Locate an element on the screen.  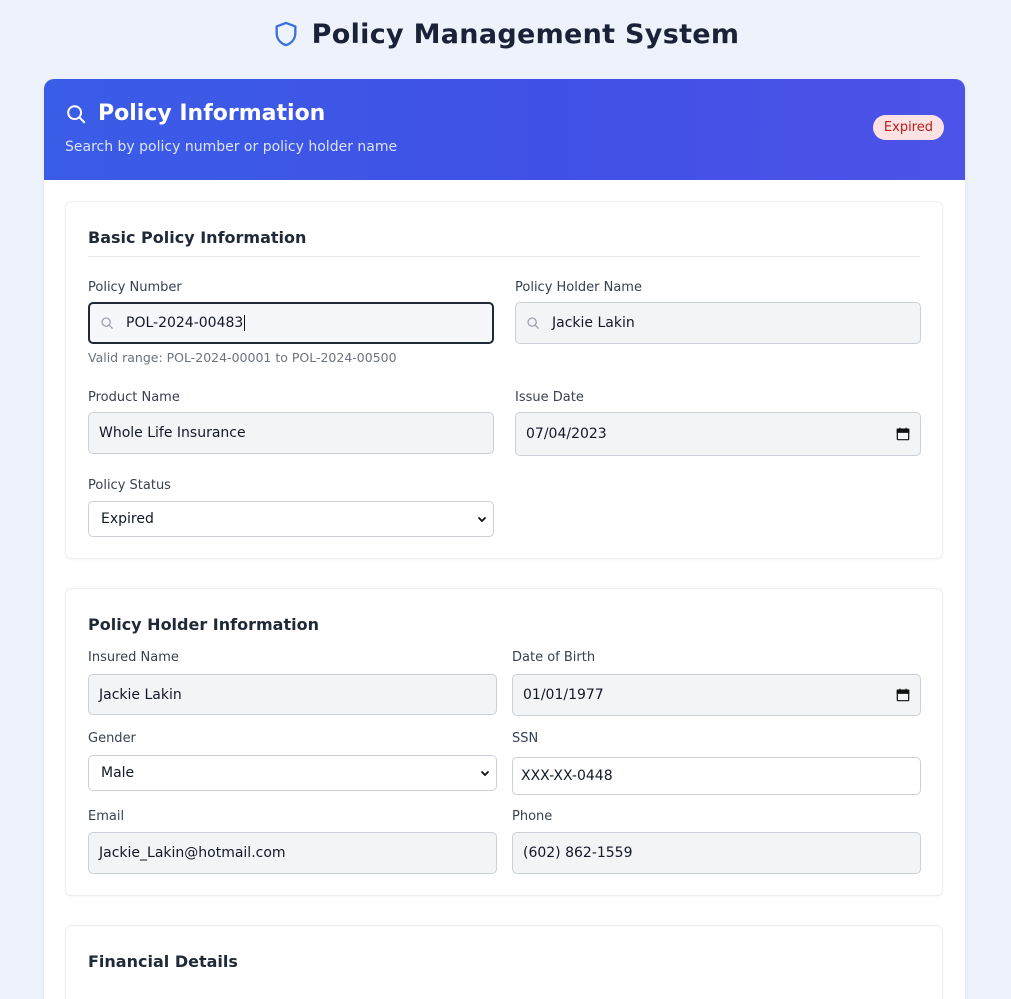
ssn-input: XXX-XX-0448 is located at coordinates (716, 776).